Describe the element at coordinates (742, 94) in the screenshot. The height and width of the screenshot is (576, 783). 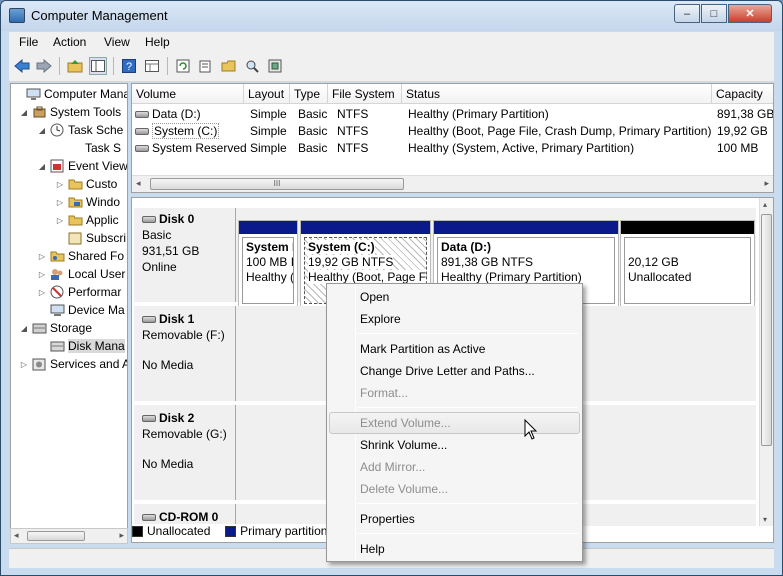
I see `column-header-capacity: Capacity` at that location.